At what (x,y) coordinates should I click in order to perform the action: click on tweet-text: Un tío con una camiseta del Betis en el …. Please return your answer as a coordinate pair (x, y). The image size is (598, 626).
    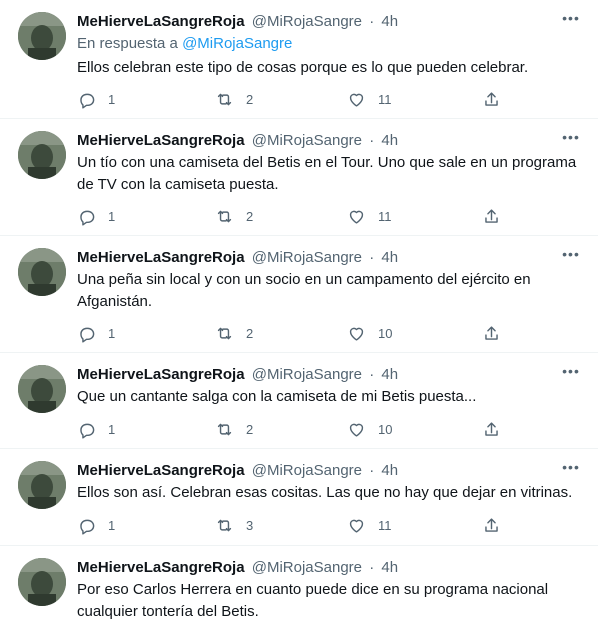
    Looking at the image, I should click on (327, 173).